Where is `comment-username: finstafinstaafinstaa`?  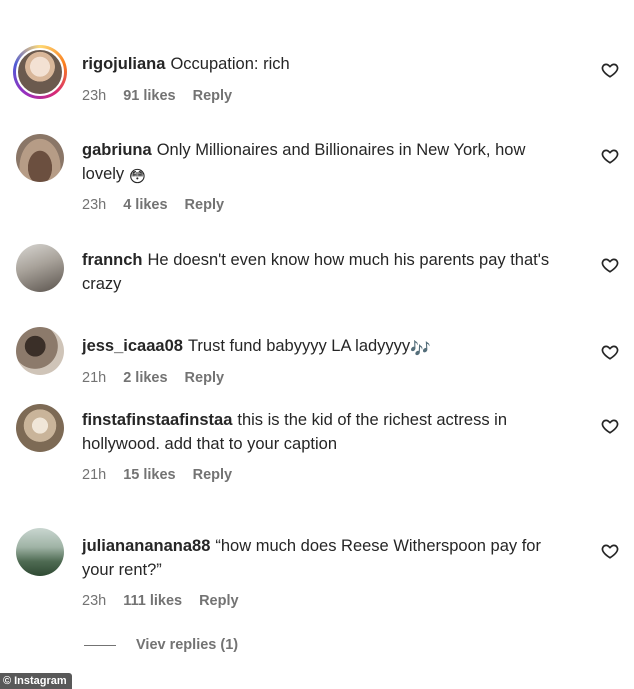
comment-username: finstafinstaafinstaa is located at coordinates (157, 420).